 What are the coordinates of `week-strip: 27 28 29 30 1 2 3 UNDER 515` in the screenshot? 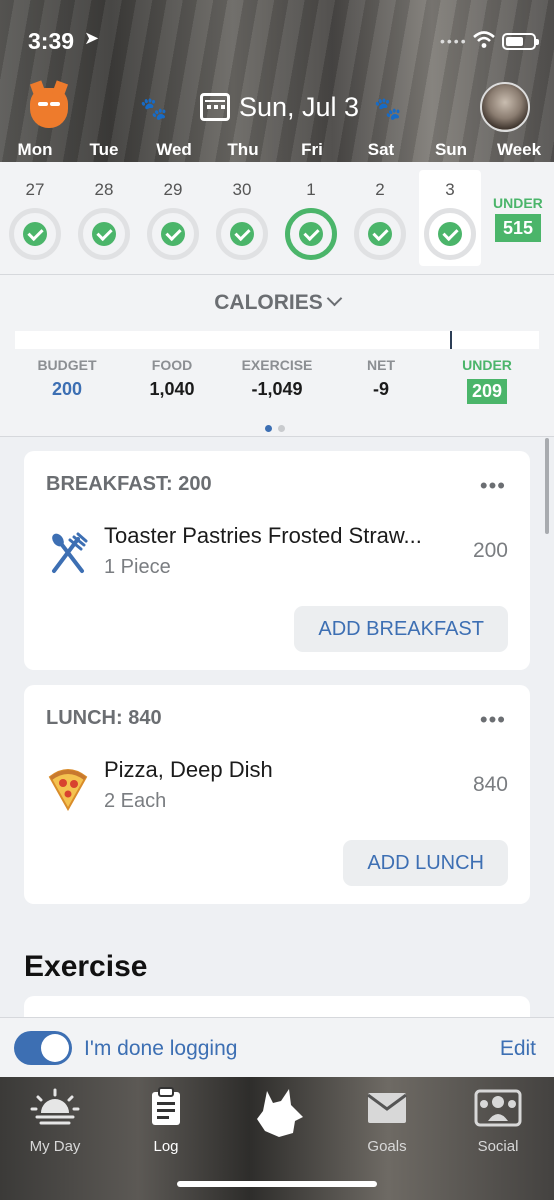 It's located at (277, 218).